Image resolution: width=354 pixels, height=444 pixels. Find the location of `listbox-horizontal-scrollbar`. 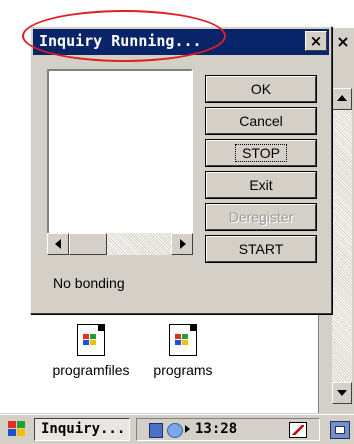

listbox-horizontal-scrollbar is located at coordinates (120, 244).